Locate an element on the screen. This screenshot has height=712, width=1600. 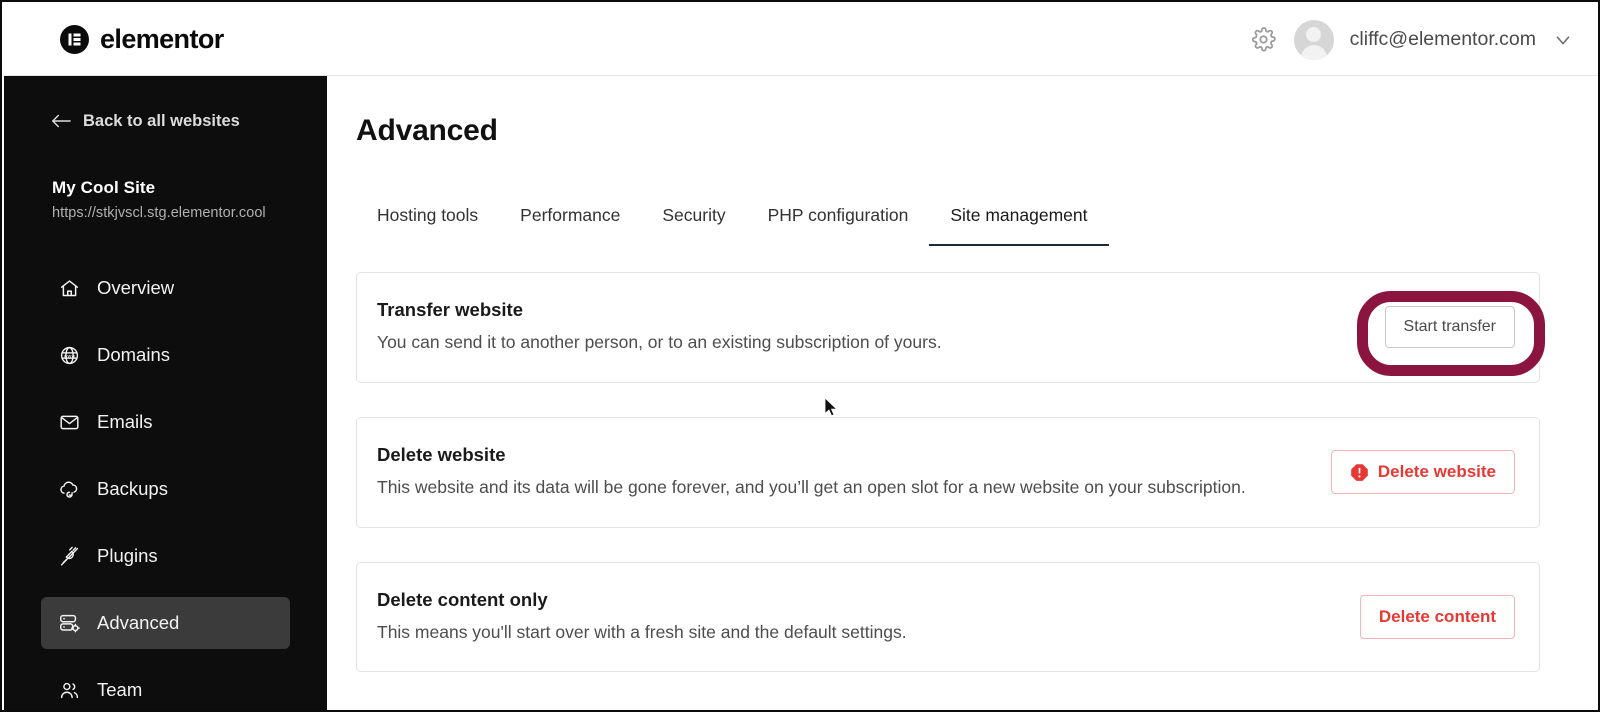
sidebar-label-emails: Emails is located at coordinates (125, 421).